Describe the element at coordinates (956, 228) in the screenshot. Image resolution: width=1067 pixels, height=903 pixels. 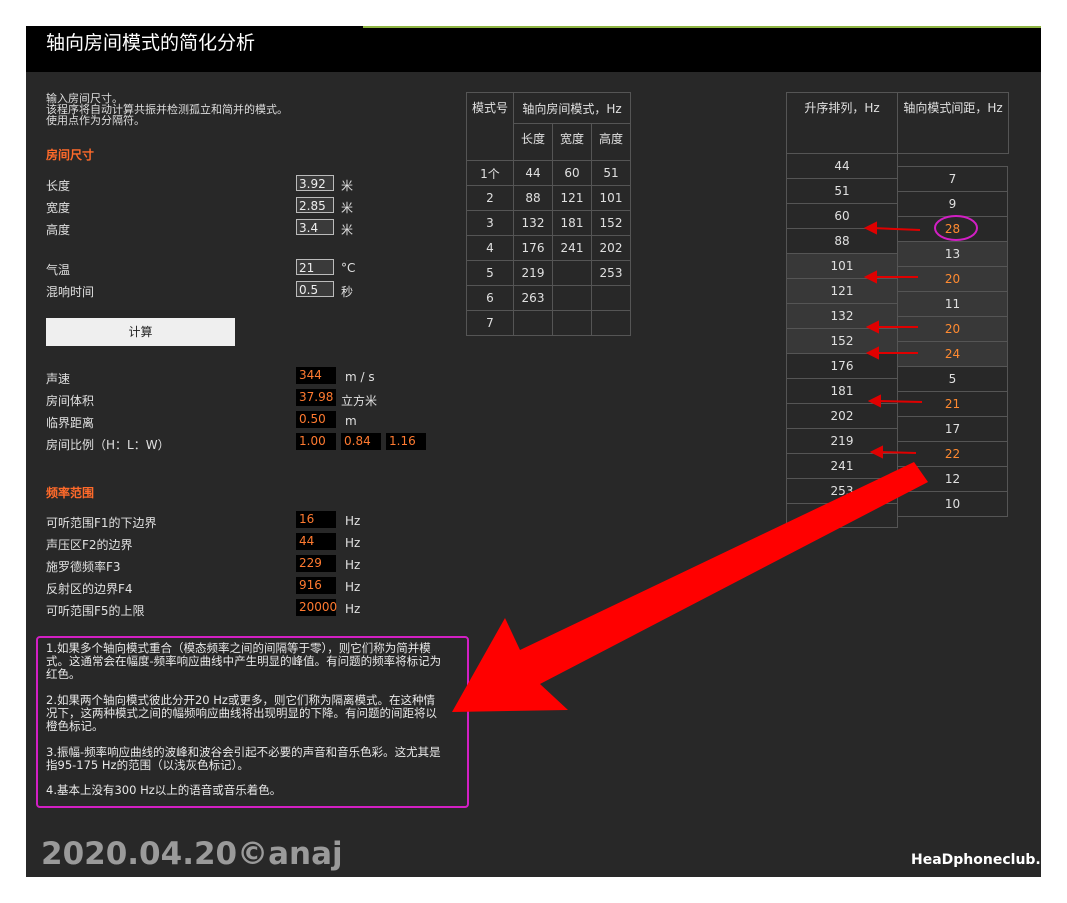
I see `highlight-circle` at that location.